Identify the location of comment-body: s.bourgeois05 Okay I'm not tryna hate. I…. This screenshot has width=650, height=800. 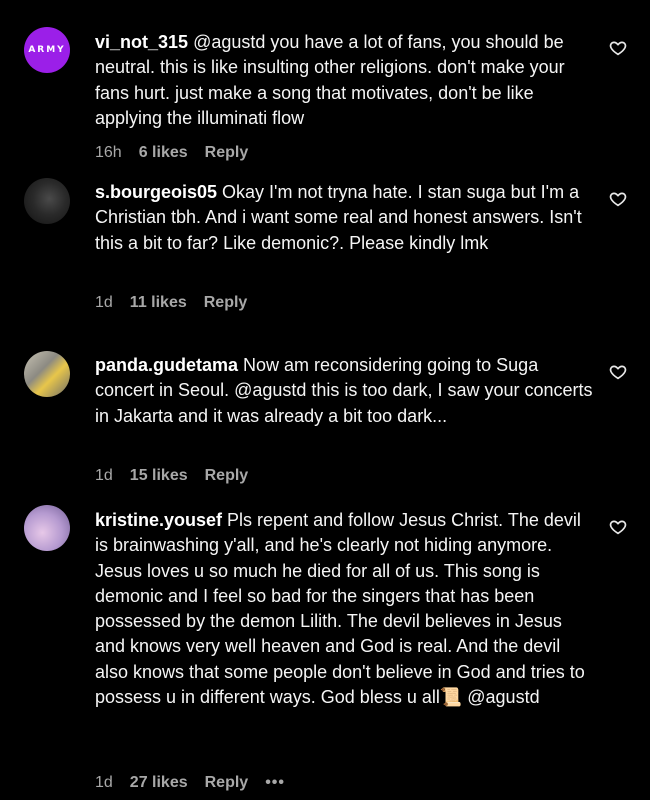
(345, 218).